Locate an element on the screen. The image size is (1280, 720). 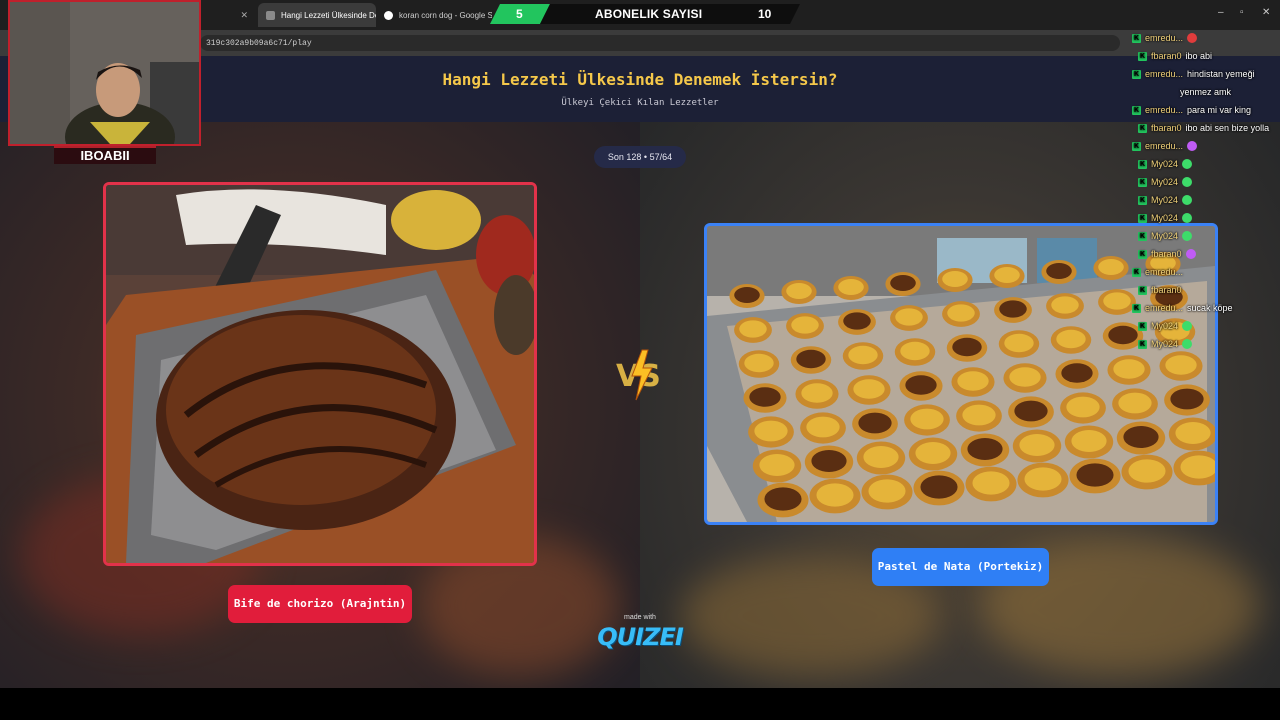
quizei-logo: QUIZEI is located at coordinates (640, 637).